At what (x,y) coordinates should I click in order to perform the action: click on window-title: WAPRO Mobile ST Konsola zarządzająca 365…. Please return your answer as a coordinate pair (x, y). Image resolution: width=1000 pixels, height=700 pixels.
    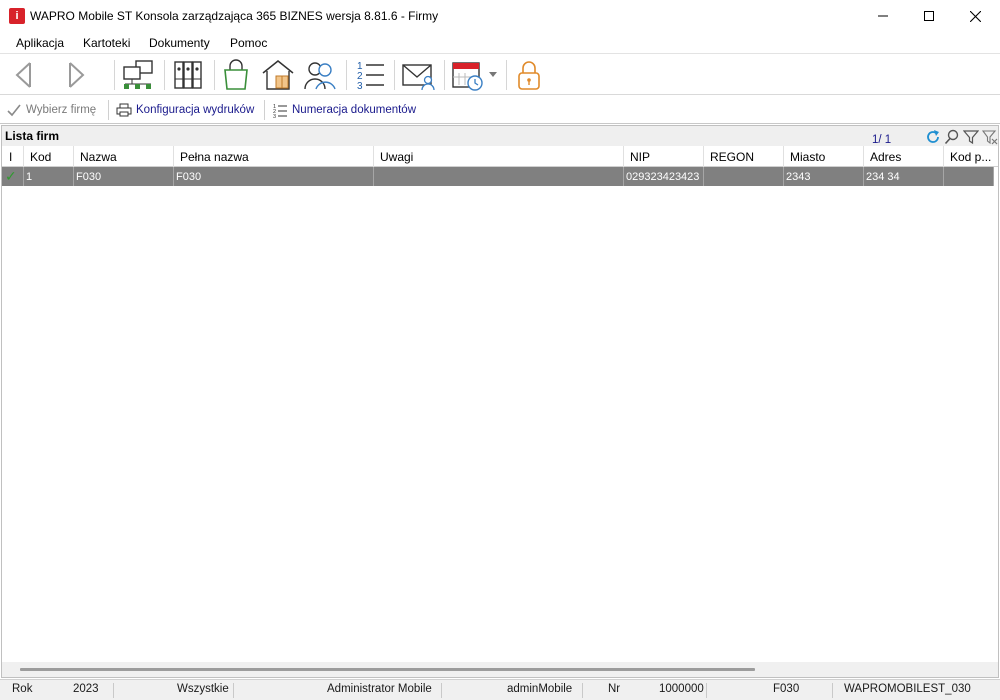
    Looking at the image, I should click on (234, 16).